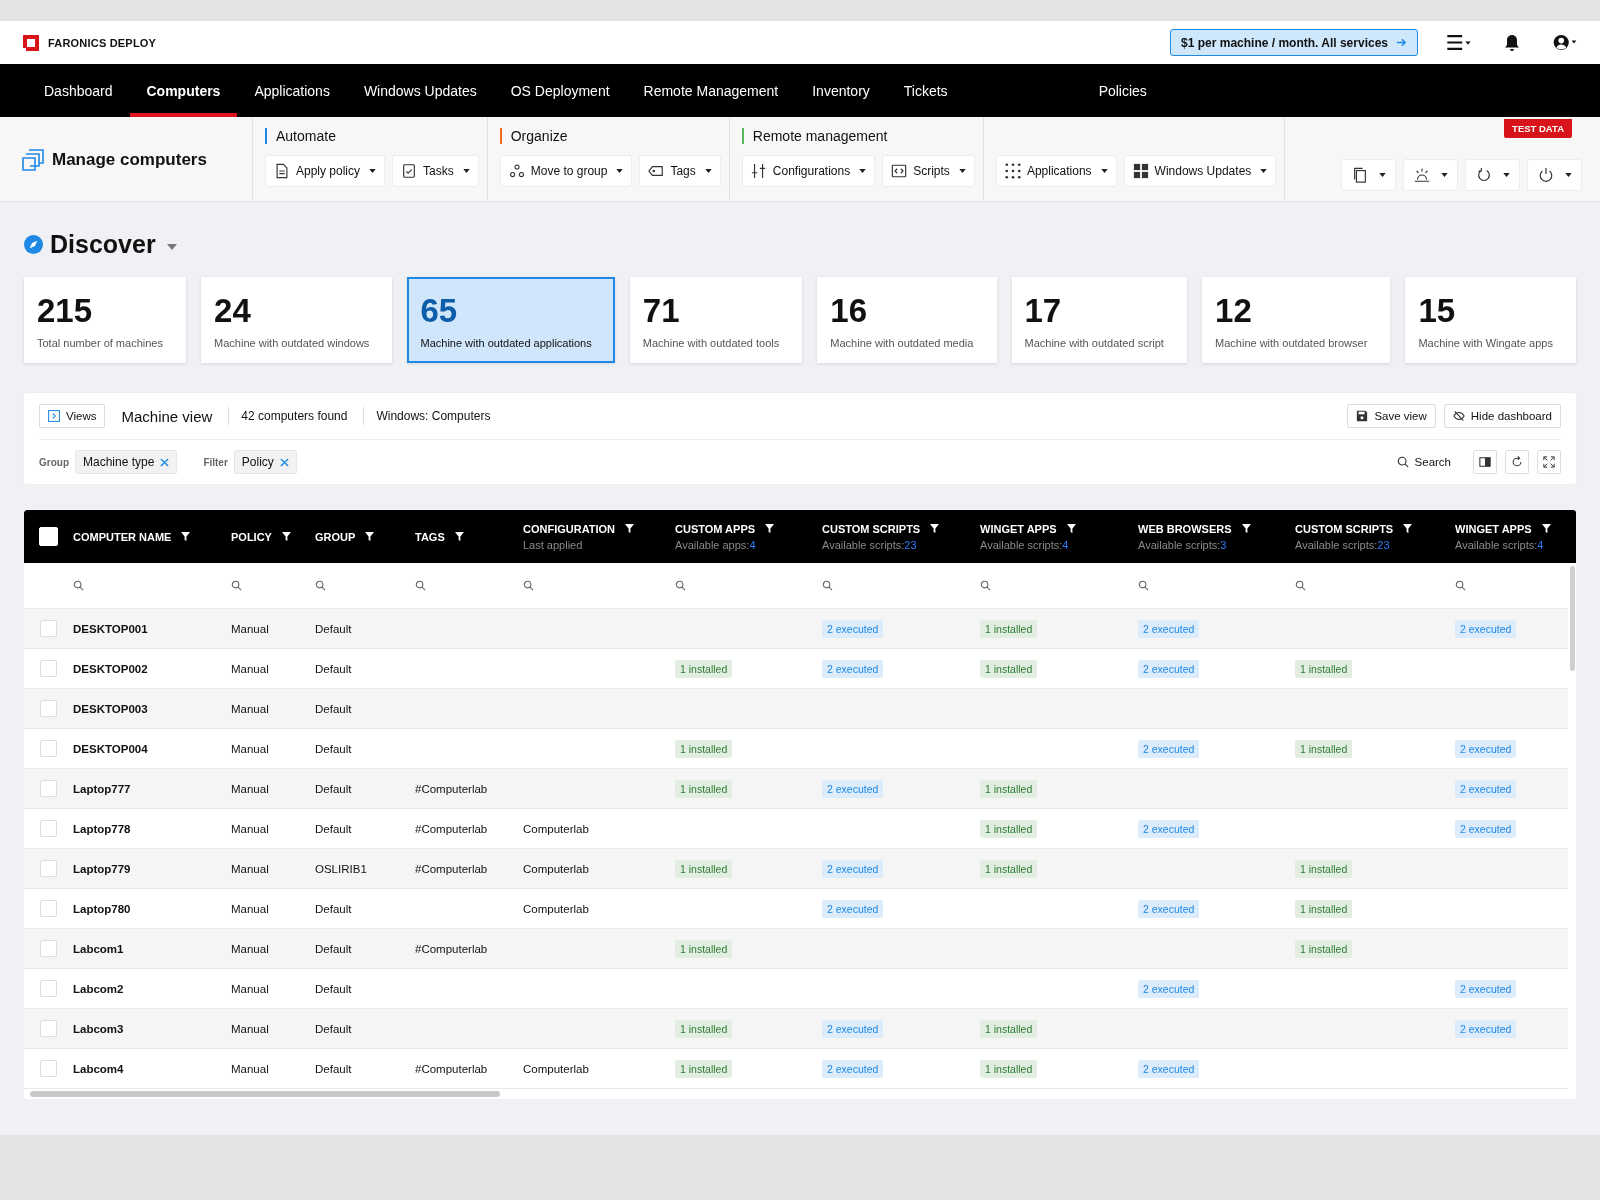  Describe the element at coordinates (171, 246) in the screenshot. I see `caret-icon` at that location.